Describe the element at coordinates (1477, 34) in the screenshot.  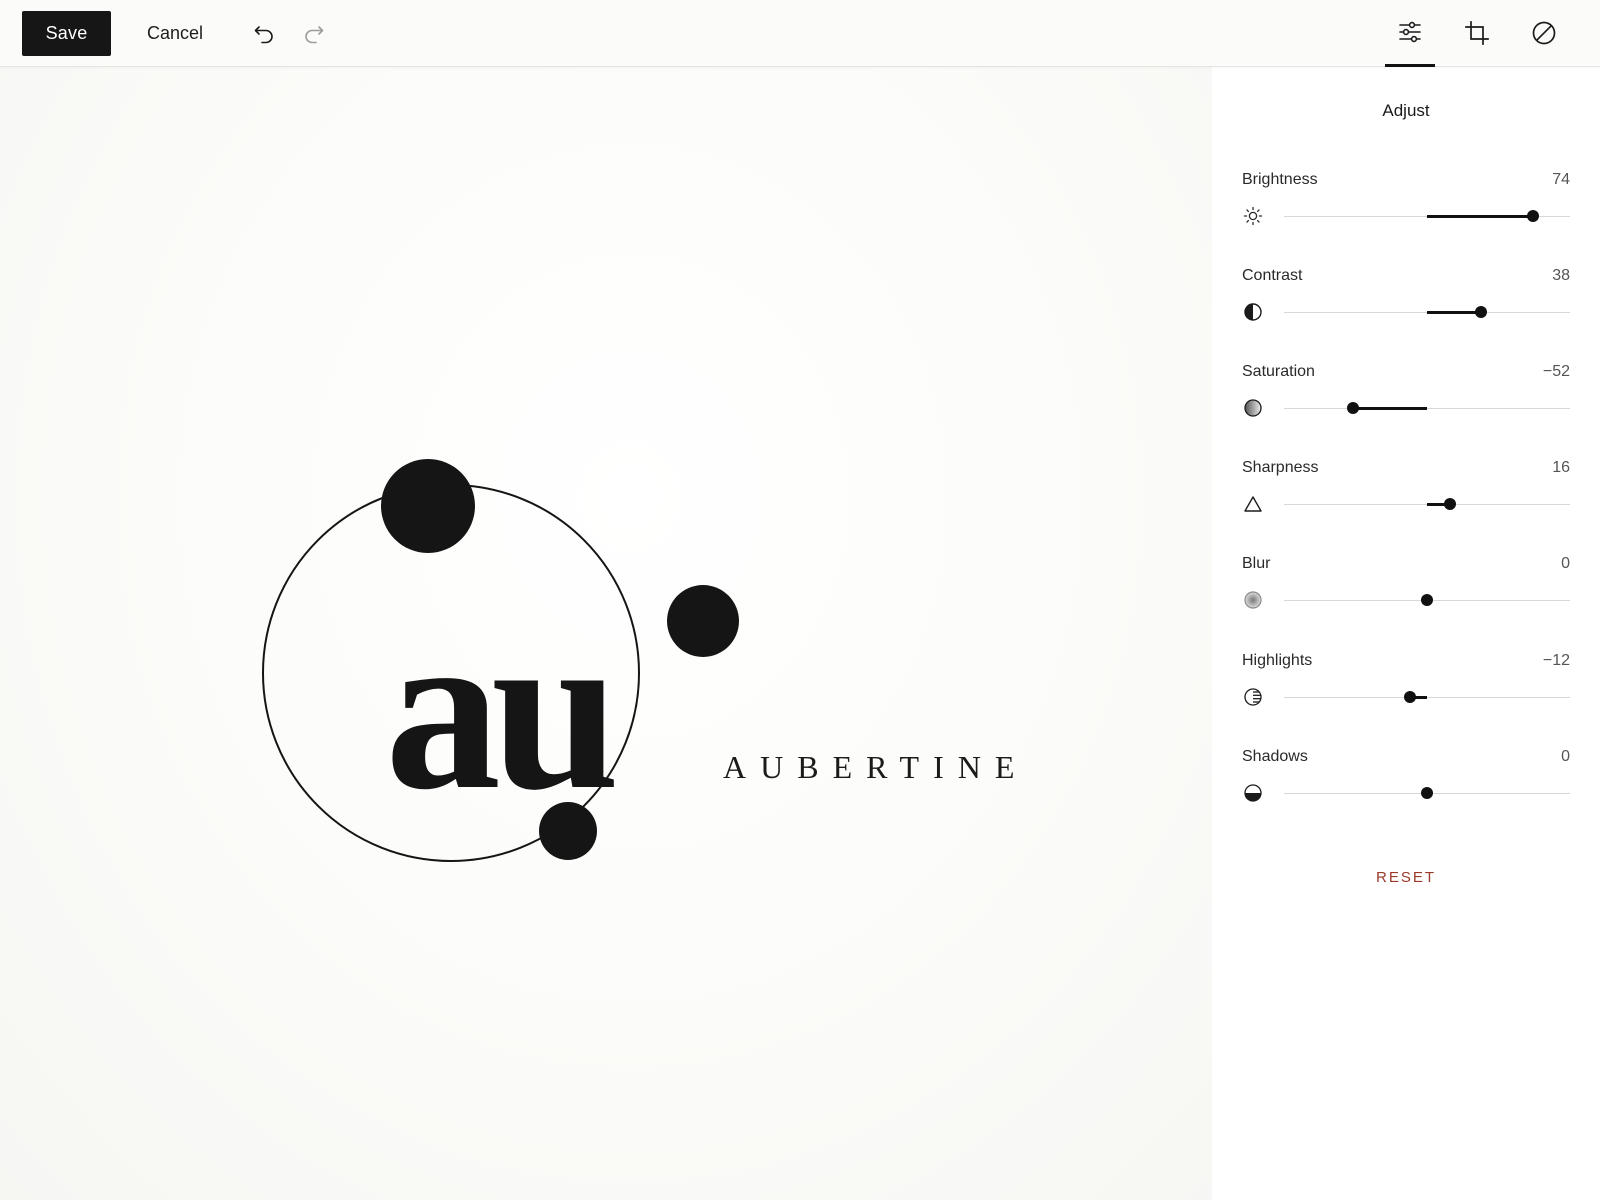
I see `crop-icon` at that location.